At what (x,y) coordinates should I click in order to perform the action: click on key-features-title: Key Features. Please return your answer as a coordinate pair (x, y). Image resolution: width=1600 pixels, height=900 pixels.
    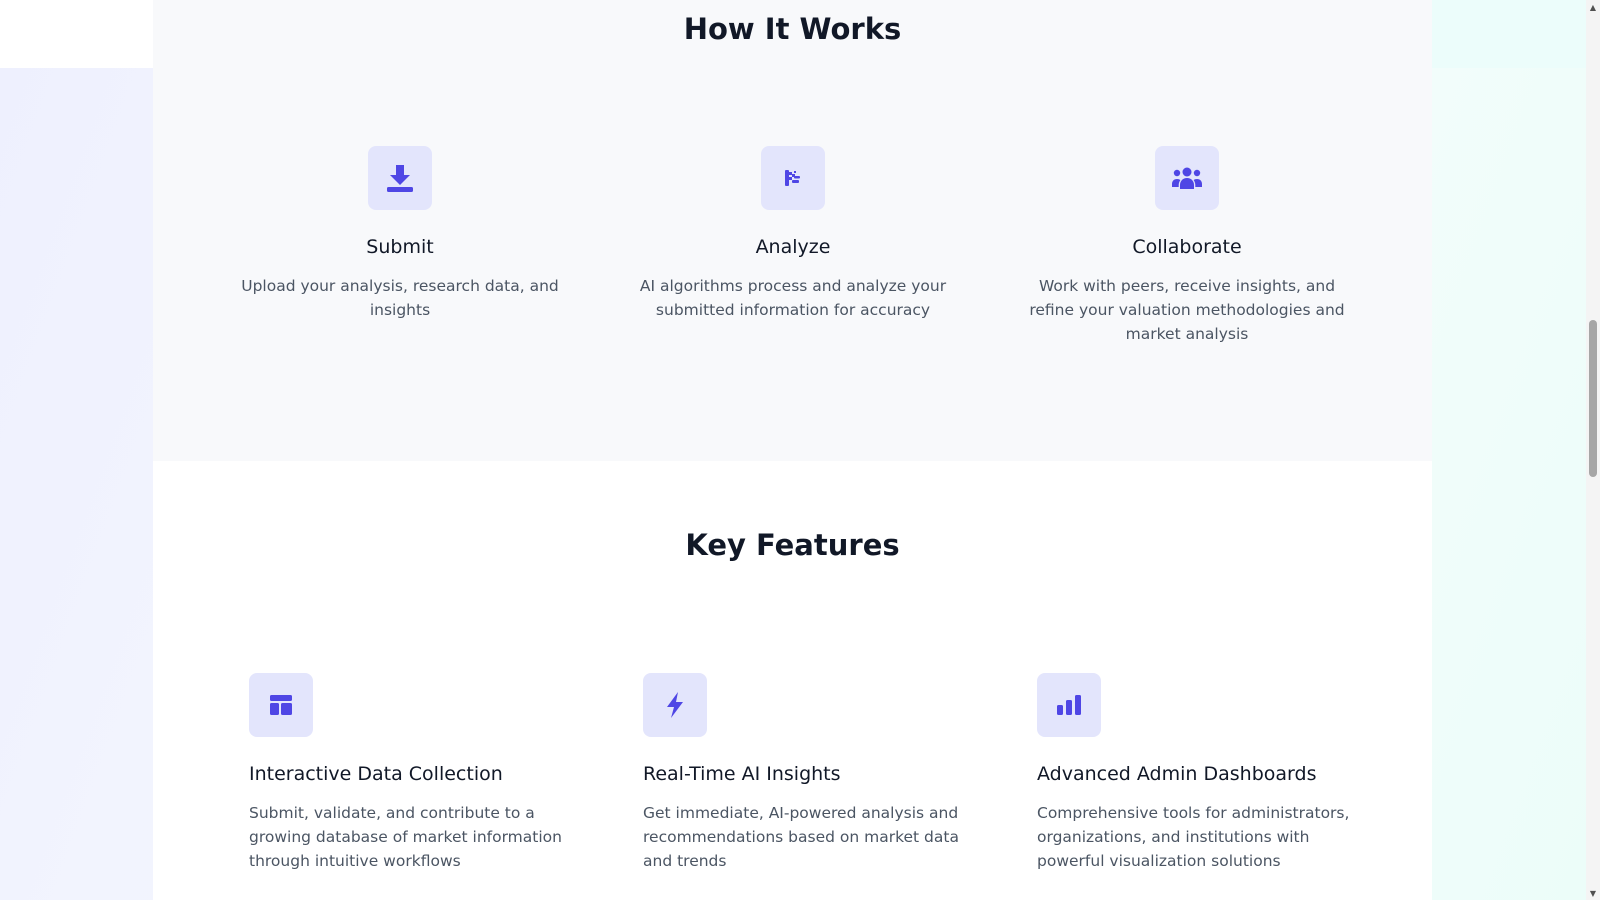
    Looking at the image, I should click on (792, 545).